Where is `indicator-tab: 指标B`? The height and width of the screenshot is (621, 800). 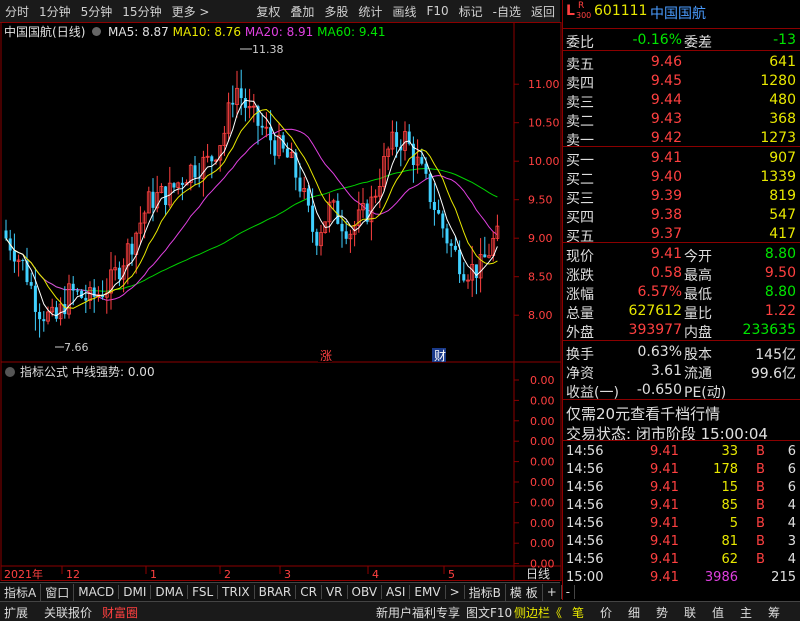 indicator-tab: 指标B is located at coordinates (485, 592).